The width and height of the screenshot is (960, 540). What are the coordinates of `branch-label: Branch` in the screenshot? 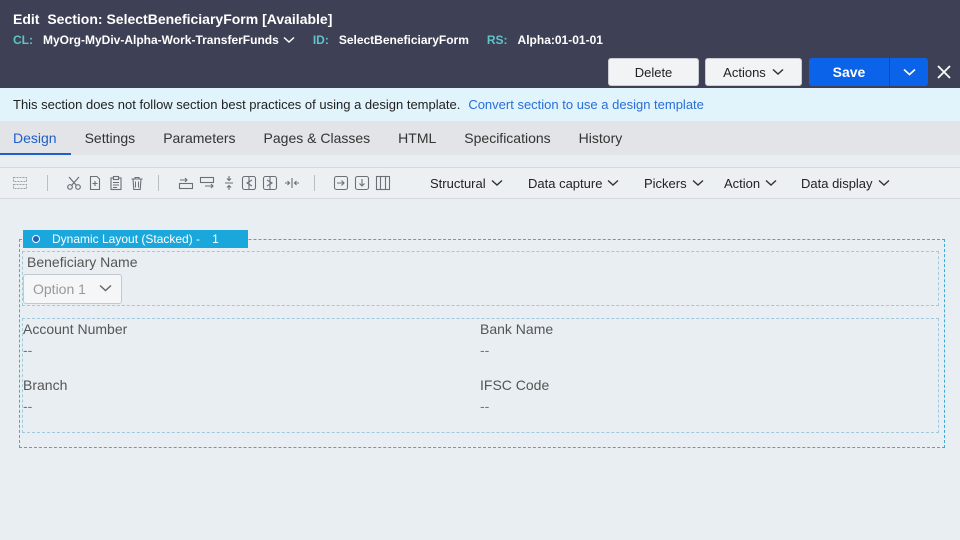 It's located at (45, 385).